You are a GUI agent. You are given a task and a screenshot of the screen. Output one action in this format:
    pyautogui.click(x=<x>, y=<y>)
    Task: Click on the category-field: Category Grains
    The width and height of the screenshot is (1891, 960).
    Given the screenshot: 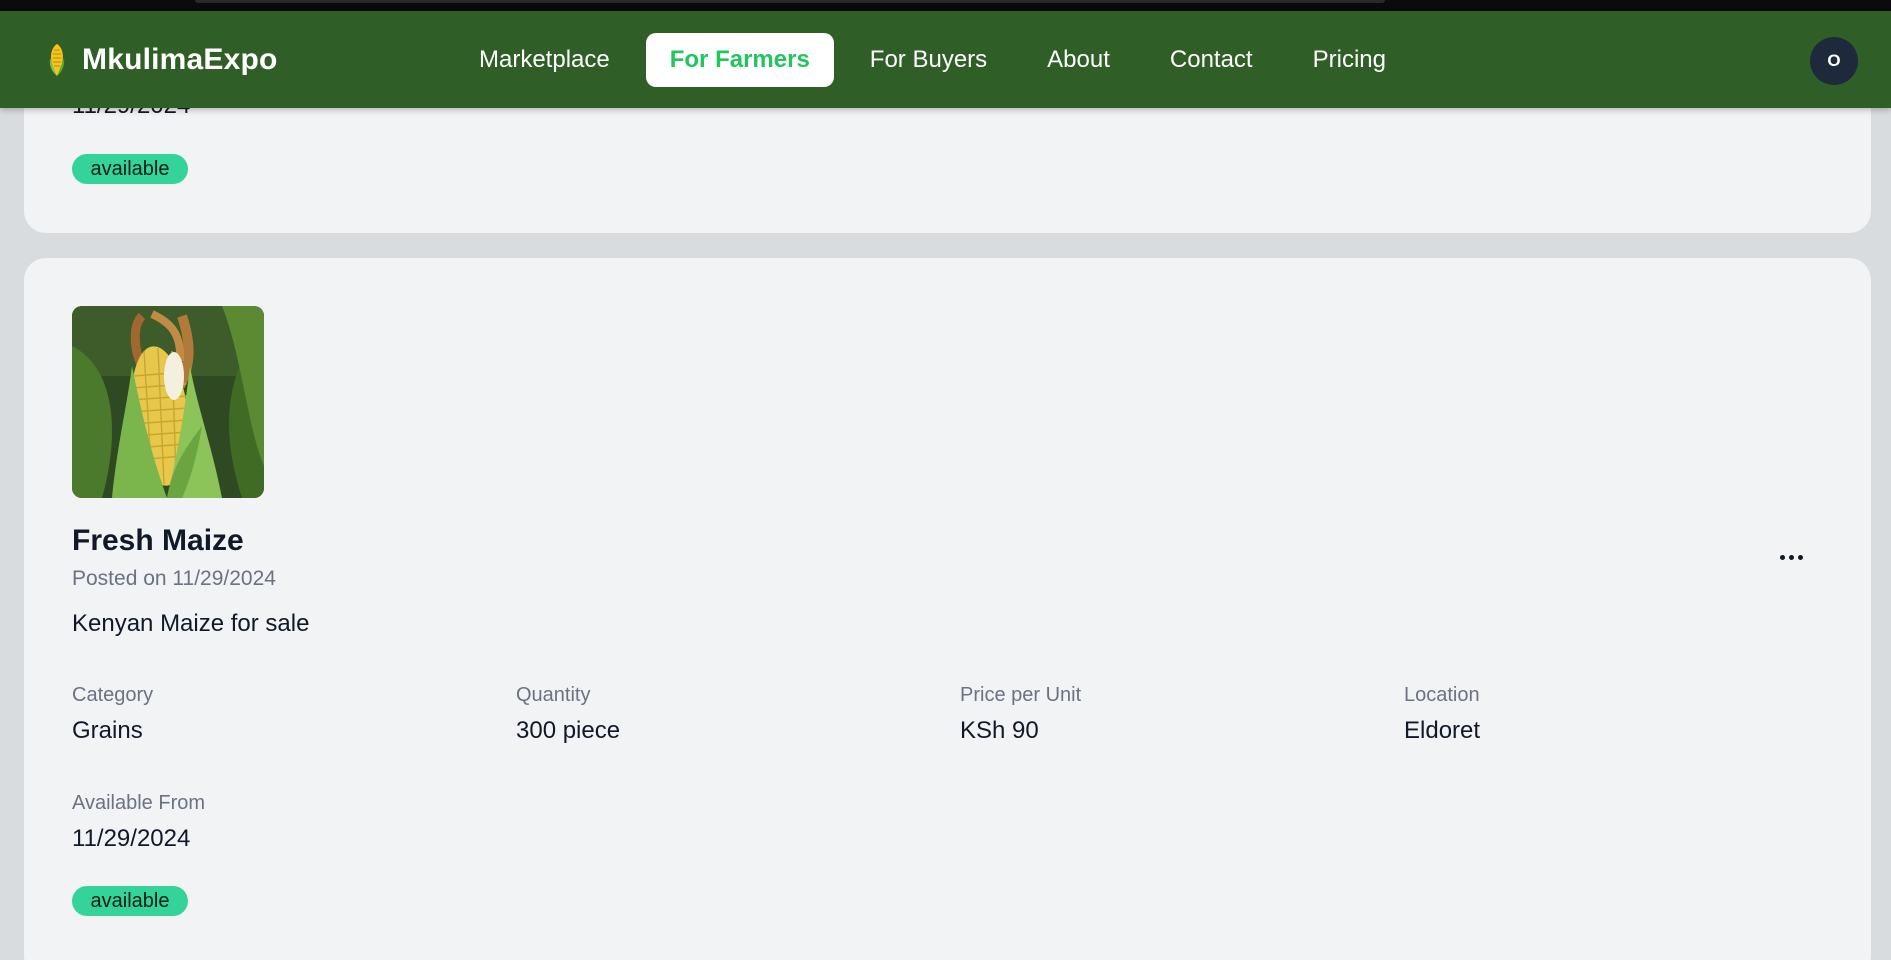 What is the action you would take?
    pyautogui.click(x=112, y=714)
    